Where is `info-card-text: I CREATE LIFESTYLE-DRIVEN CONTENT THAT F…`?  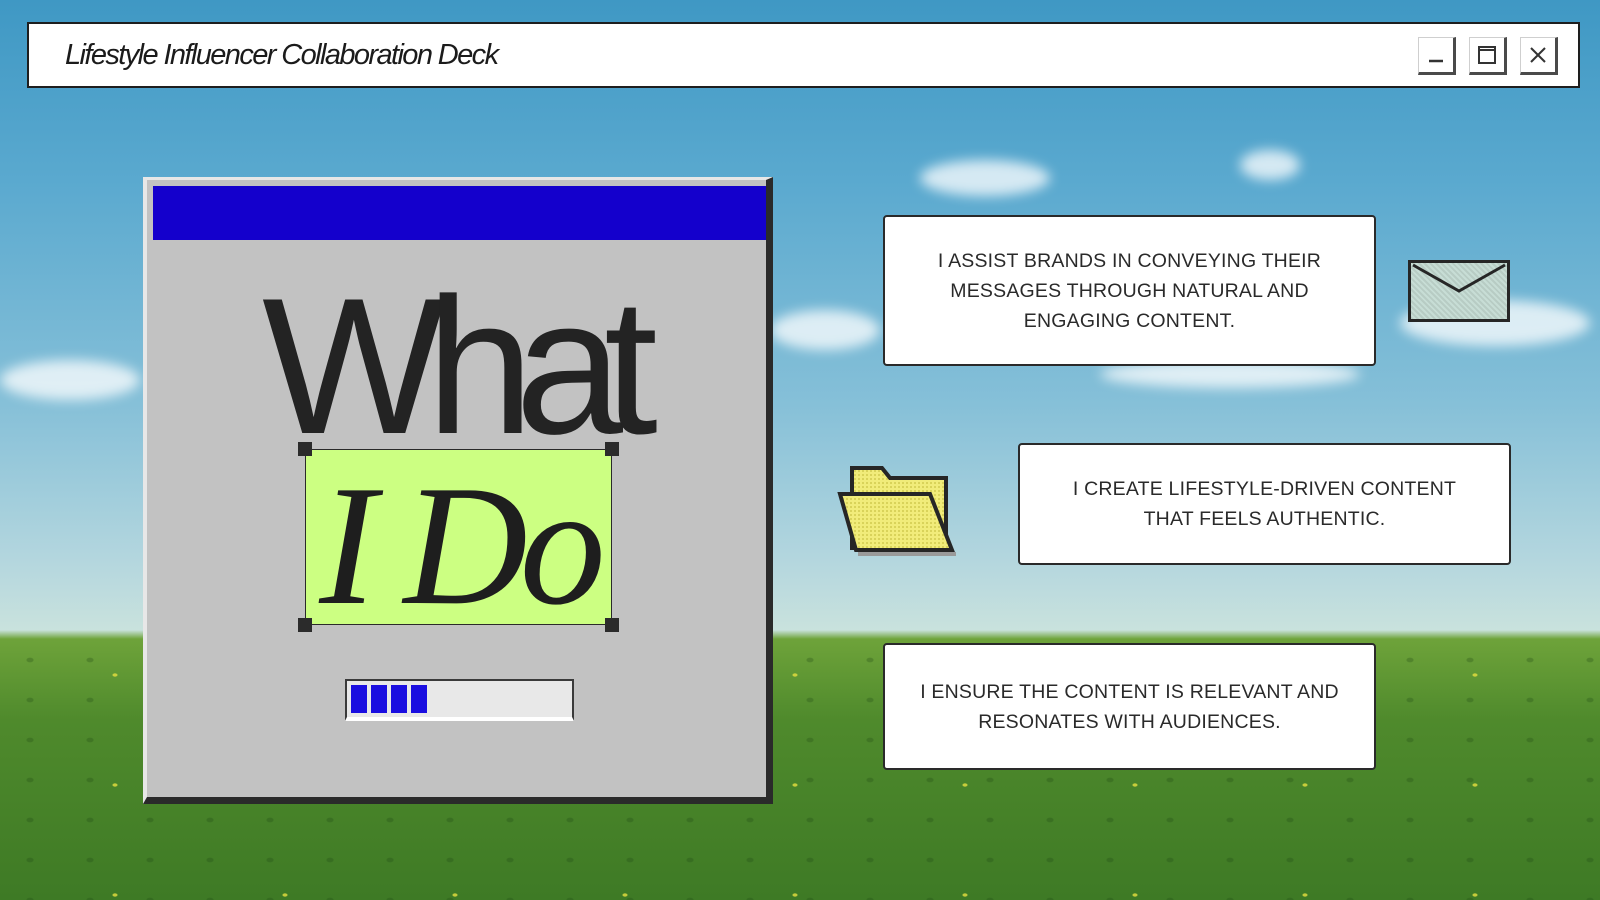 info-card-text: I CREATE LIFESTYLE-DRIVEN CONTENT THAT F… is located at coordinates (1264, 504).